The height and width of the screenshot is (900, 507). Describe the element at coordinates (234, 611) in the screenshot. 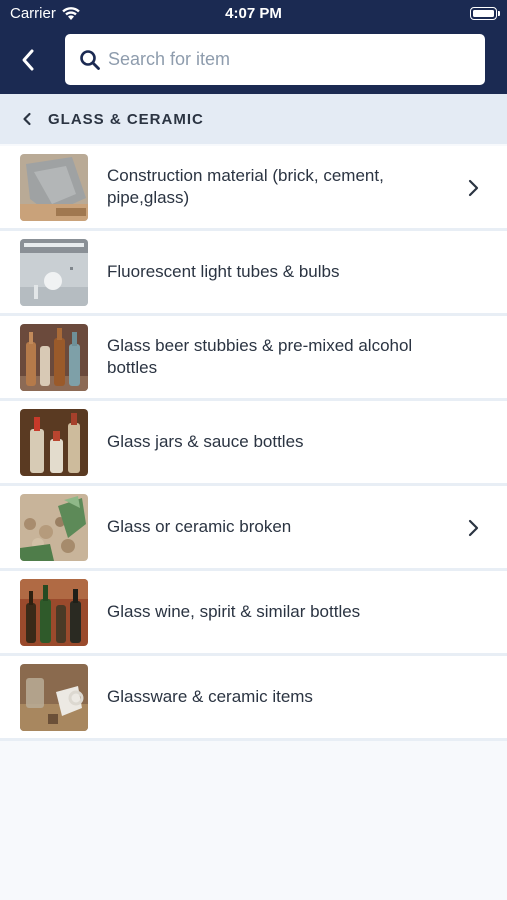

I see `item-label: Glass wine, spirit & similar bottles` at that location.